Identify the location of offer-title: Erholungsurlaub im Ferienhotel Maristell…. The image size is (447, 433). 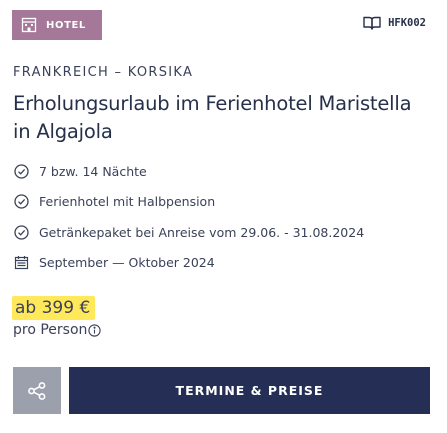
(223, 118).